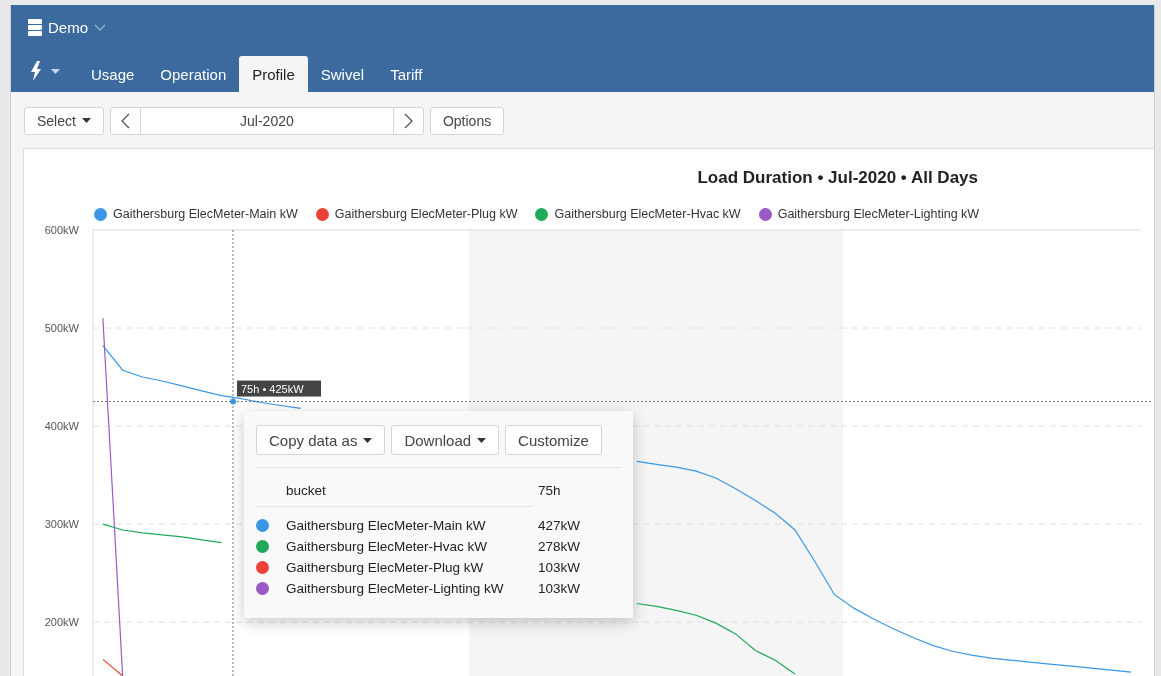 Image resolution: width=1161 pixels, height=676 pixels. I want to click on popup-button: Copy data as, so click(321, 440).